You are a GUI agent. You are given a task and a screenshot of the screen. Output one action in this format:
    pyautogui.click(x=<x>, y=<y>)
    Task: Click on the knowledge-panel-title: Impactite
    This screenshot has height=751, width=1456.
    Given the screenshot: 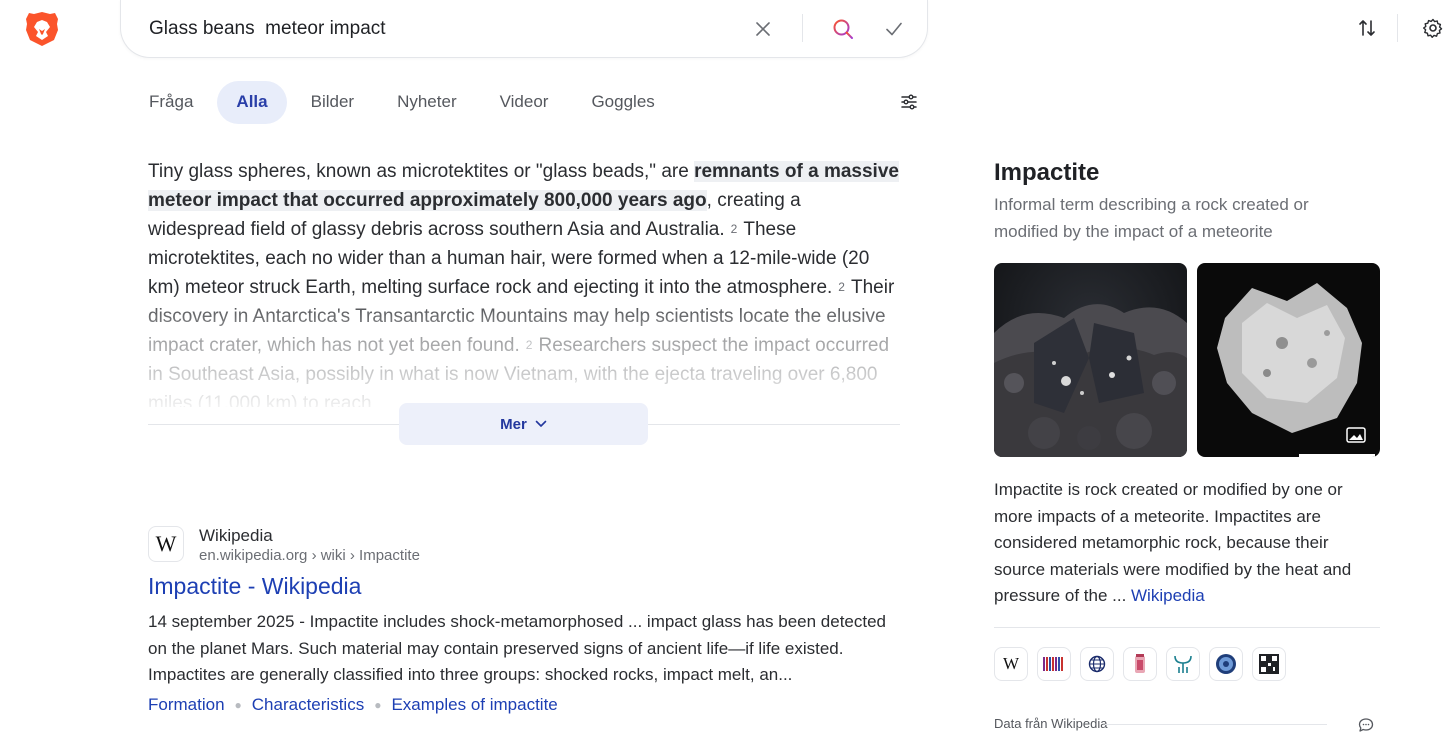 What is the action you would take?
    pyautogui.click(x=1047, y=172)
    